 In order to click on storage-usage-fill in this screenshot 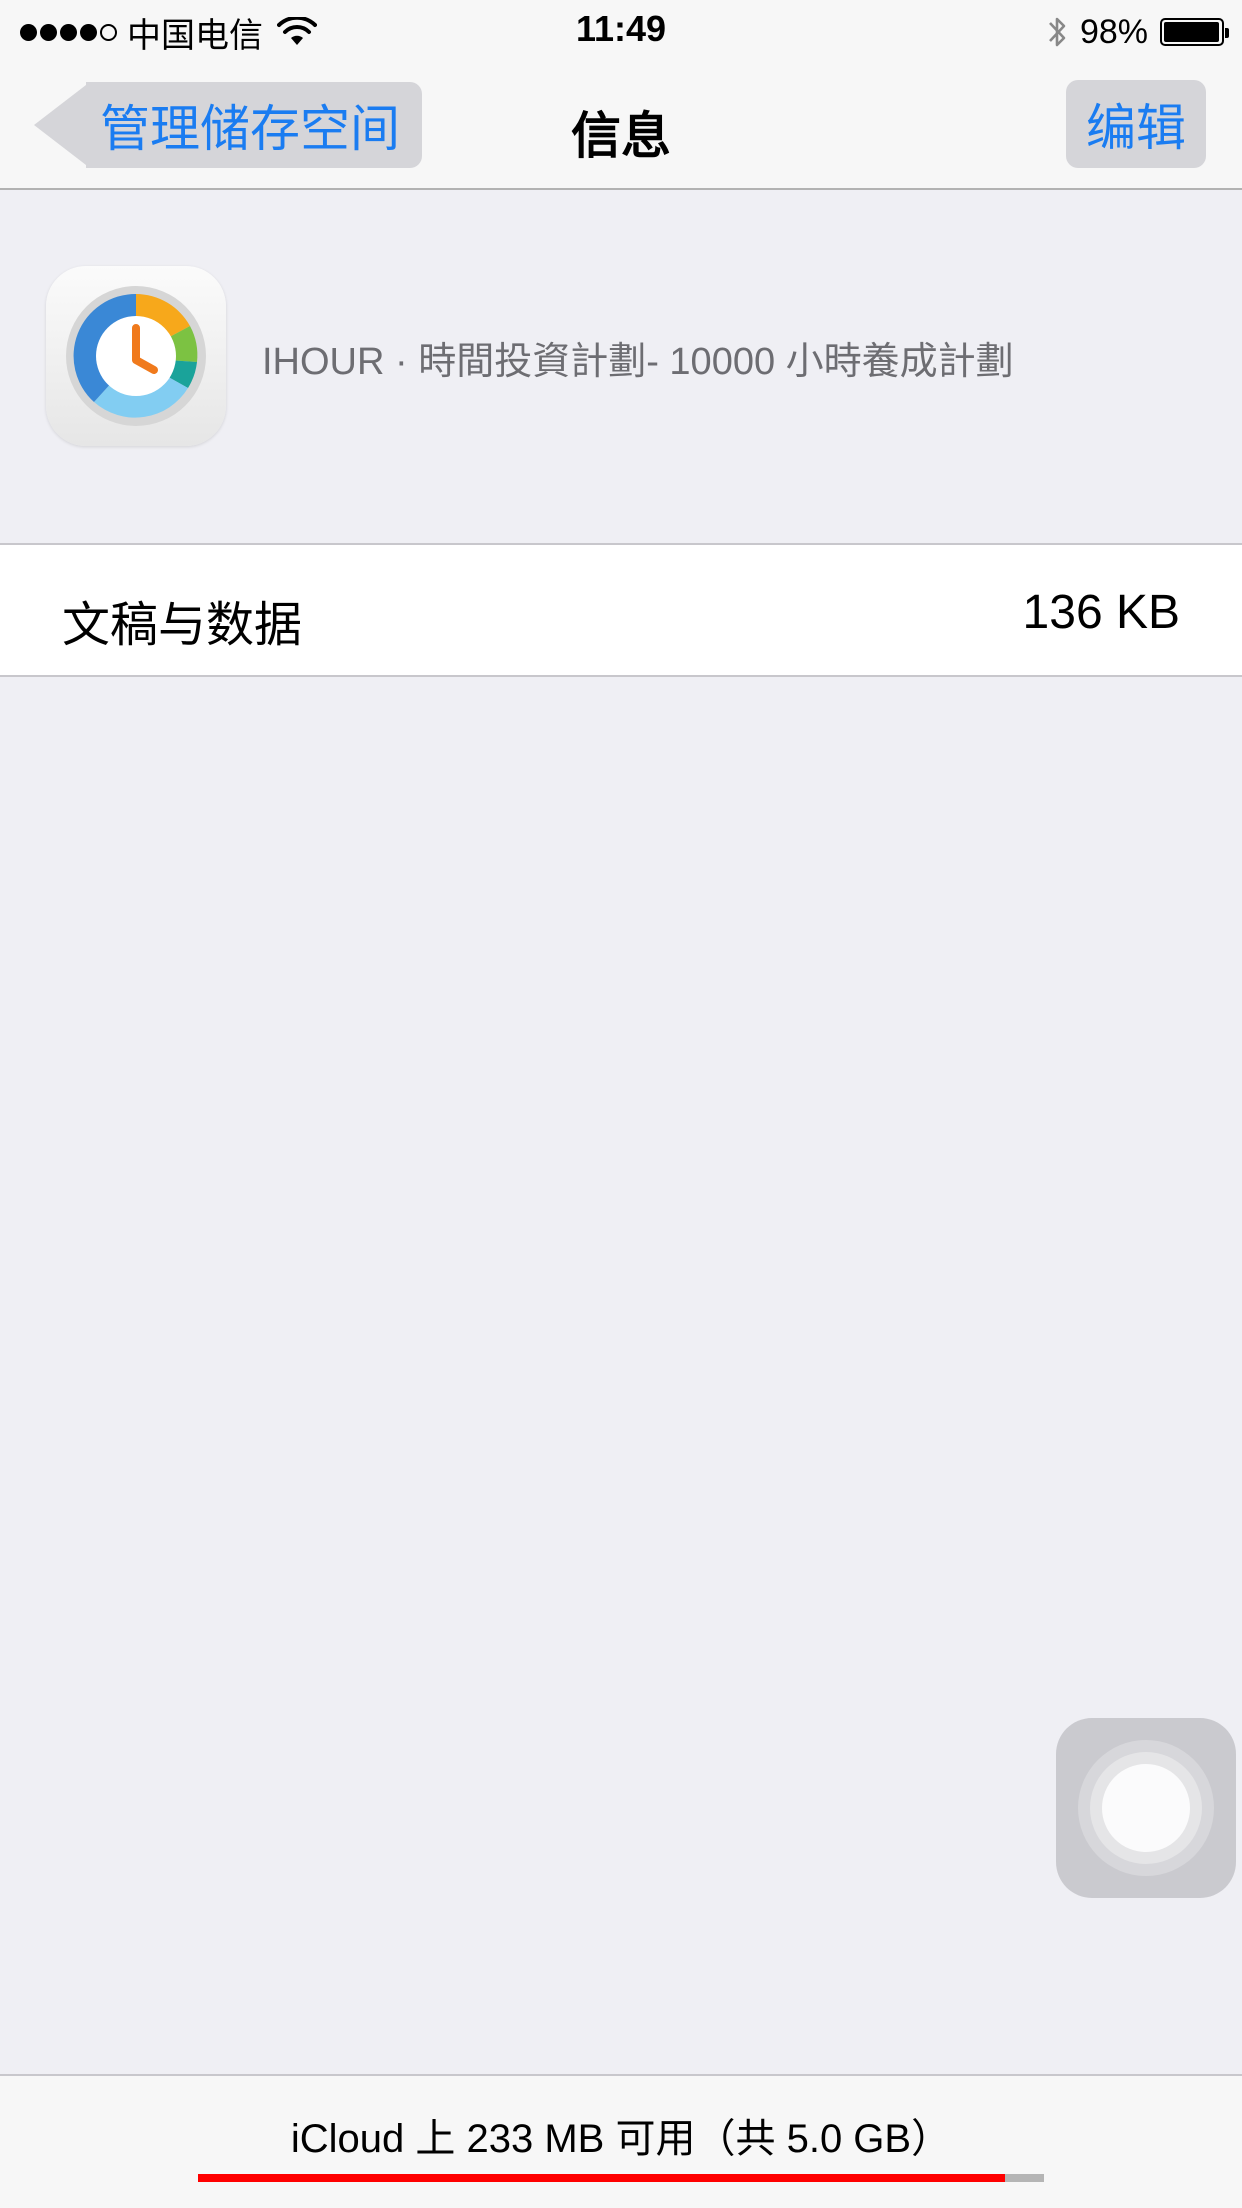, I will do `click(601, 2178)`.